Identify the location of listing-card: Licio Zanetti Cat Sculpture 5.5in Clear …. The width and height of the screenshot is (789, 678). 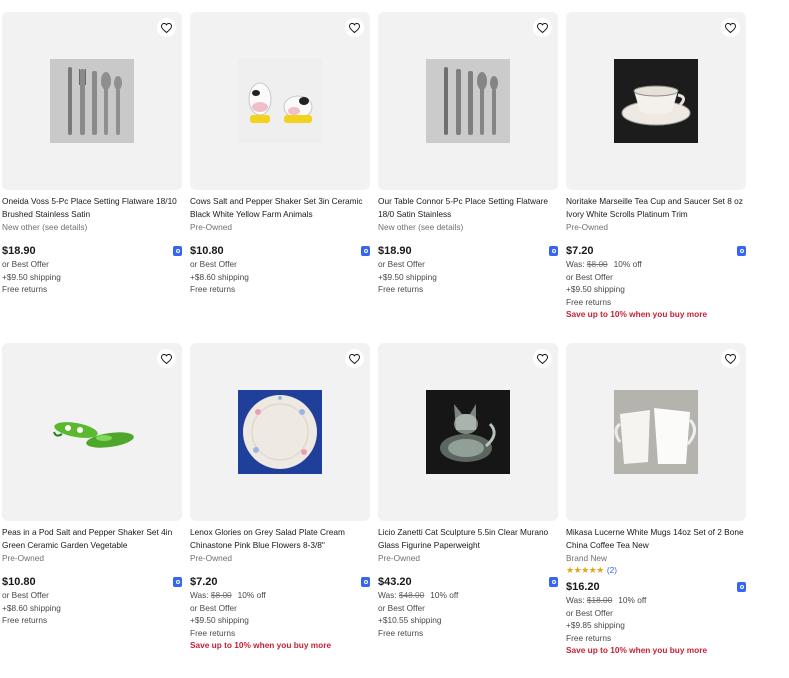
(468, 491).